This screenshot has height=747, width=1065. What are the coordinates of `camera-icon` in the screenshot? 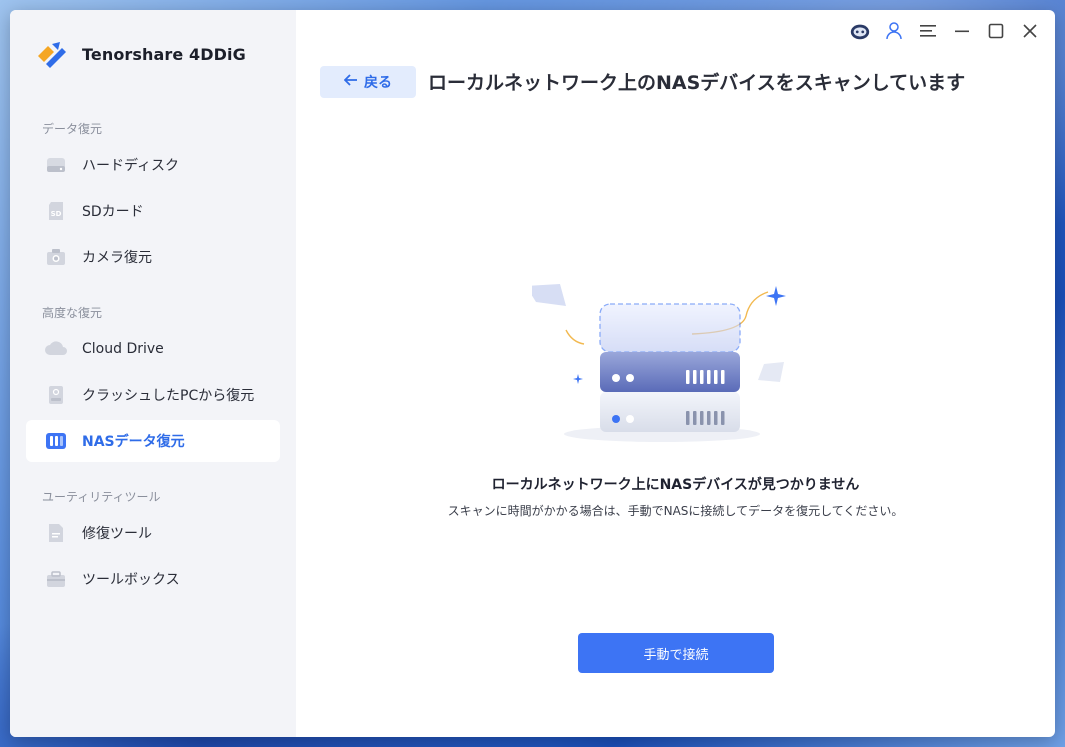 It's located at (56, 257).